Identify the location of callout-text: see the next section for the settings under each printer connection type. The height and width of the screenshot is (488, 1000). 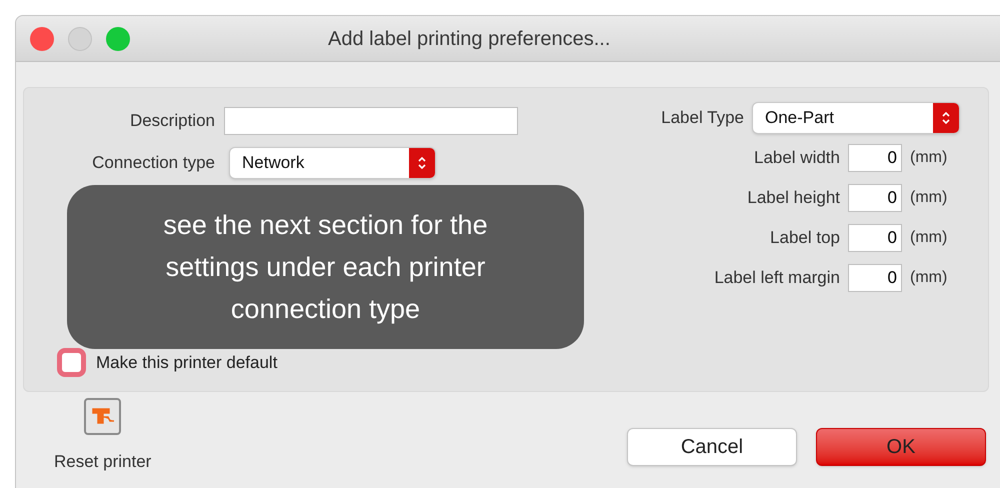
(325, 267).